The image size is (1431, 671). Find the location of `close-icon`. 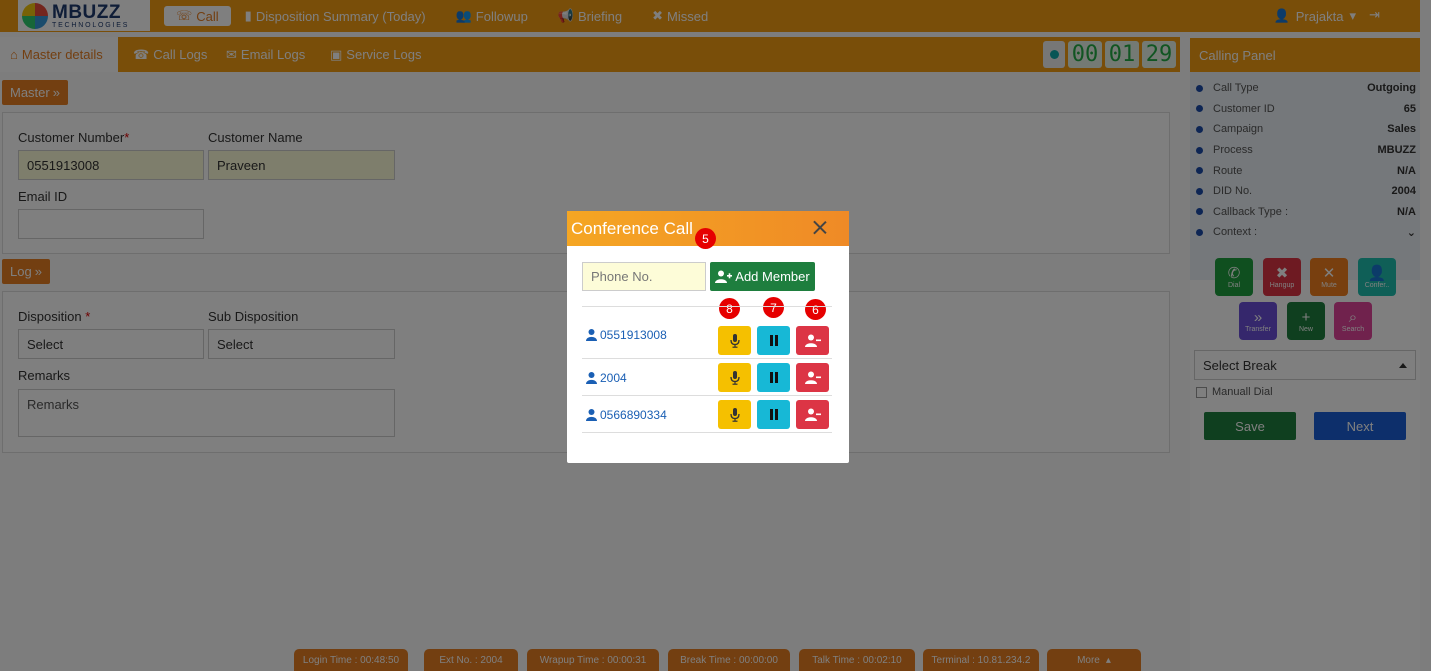

close-icon is located at coordinates (820, 227).